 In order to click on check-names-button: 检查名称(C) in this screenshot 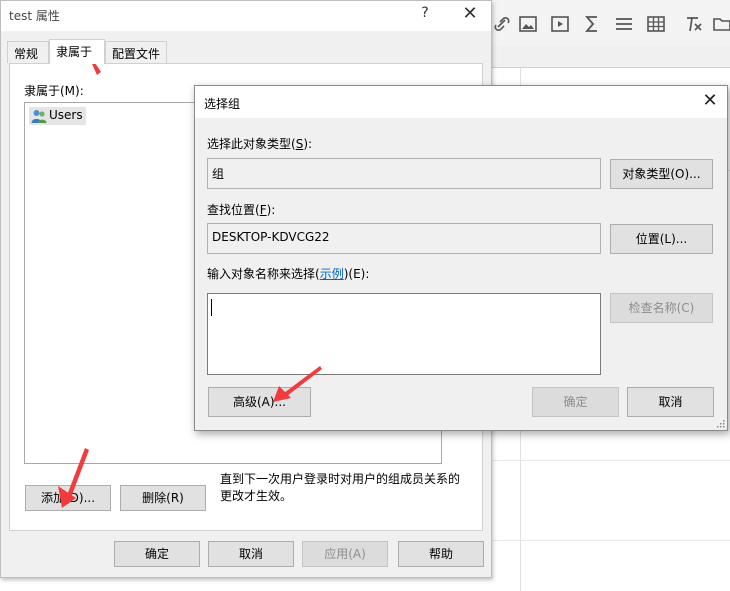, I will do `click(661, 308)`.